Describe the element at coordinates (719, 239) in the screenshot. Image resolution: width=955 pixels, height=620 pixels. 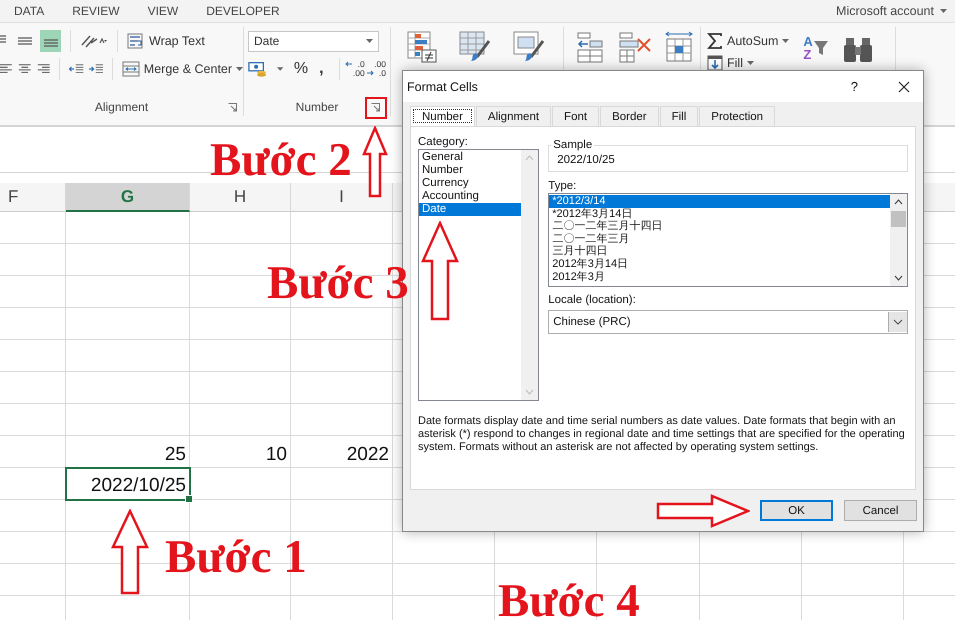
I see `list-item: 二〇一二年三月` at that location.